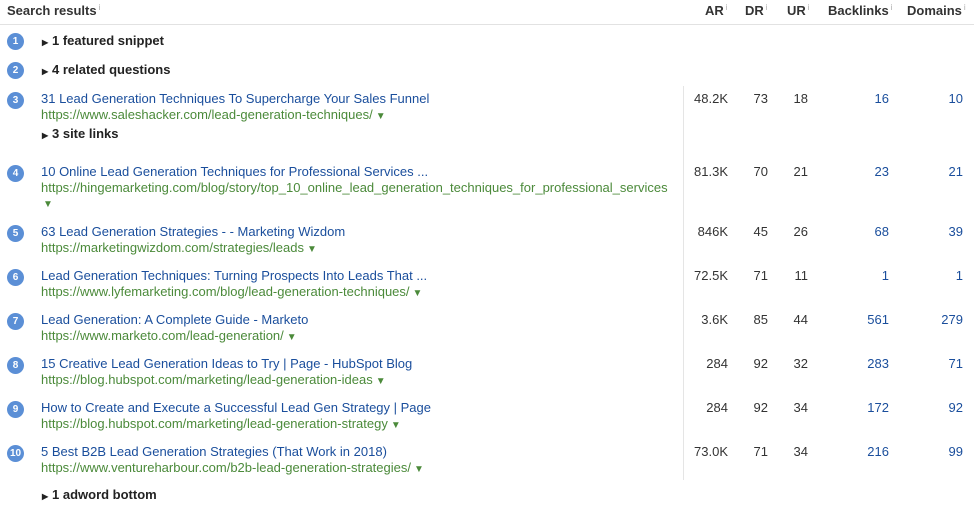  What do you see at coordinates (800, 231) in the screenshot?
I see `ur-value: 26` at bounding box center [800, 231].